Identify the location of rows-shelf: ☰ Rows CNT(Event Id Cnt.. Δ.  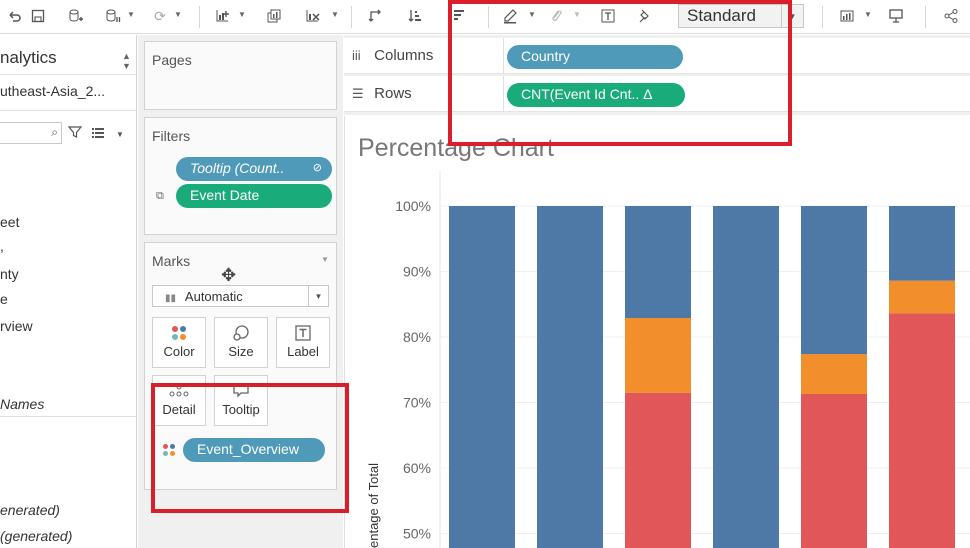
(657, 94).